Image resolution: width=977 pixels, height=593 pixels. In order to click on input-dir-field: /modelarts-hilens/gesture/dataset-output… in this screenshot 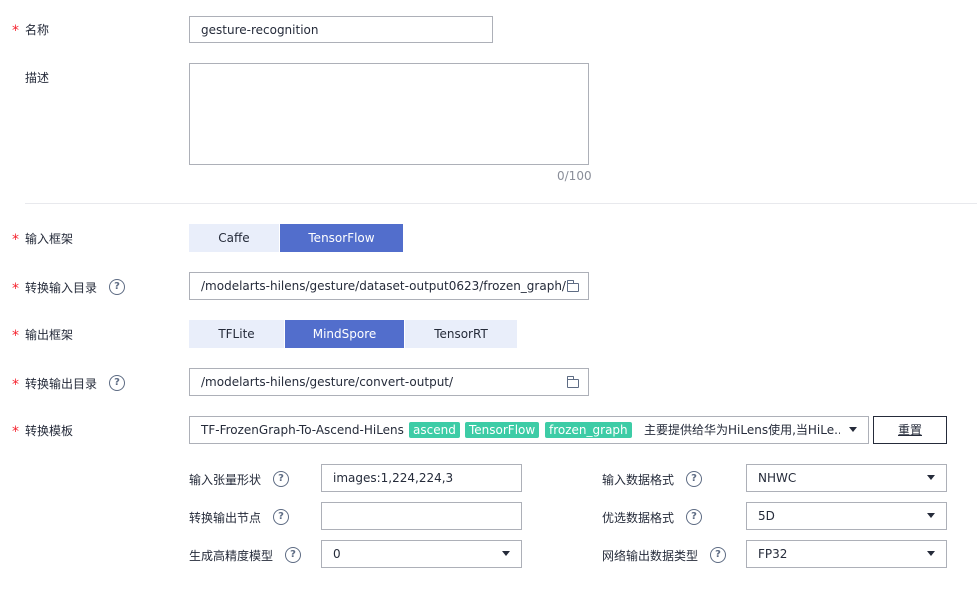, I will do `click(389, 286)`.